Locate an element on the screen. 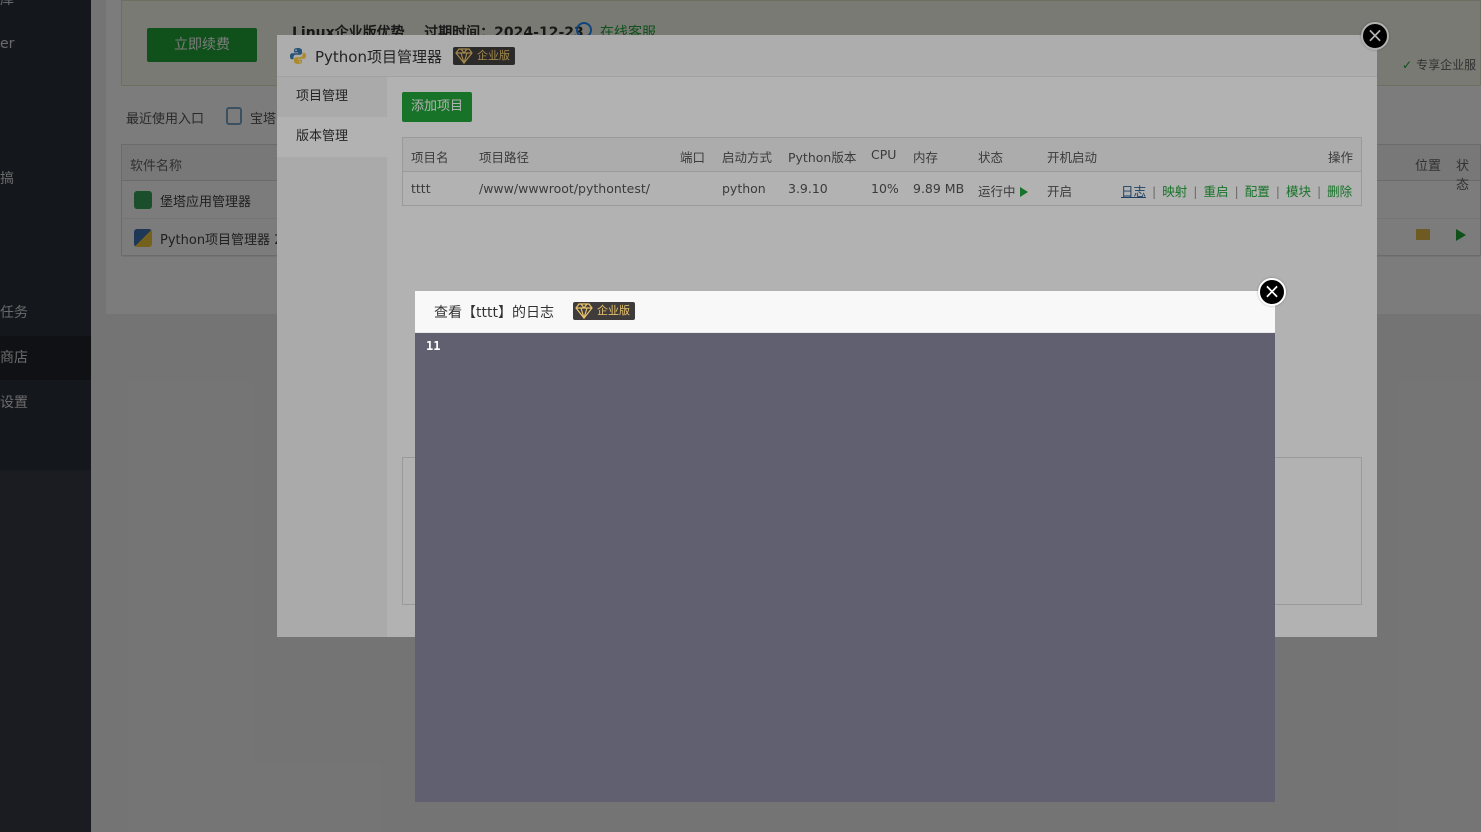 This screenshot has height=832, width=1481. diamond-icon is located at coordinates (584, 311).